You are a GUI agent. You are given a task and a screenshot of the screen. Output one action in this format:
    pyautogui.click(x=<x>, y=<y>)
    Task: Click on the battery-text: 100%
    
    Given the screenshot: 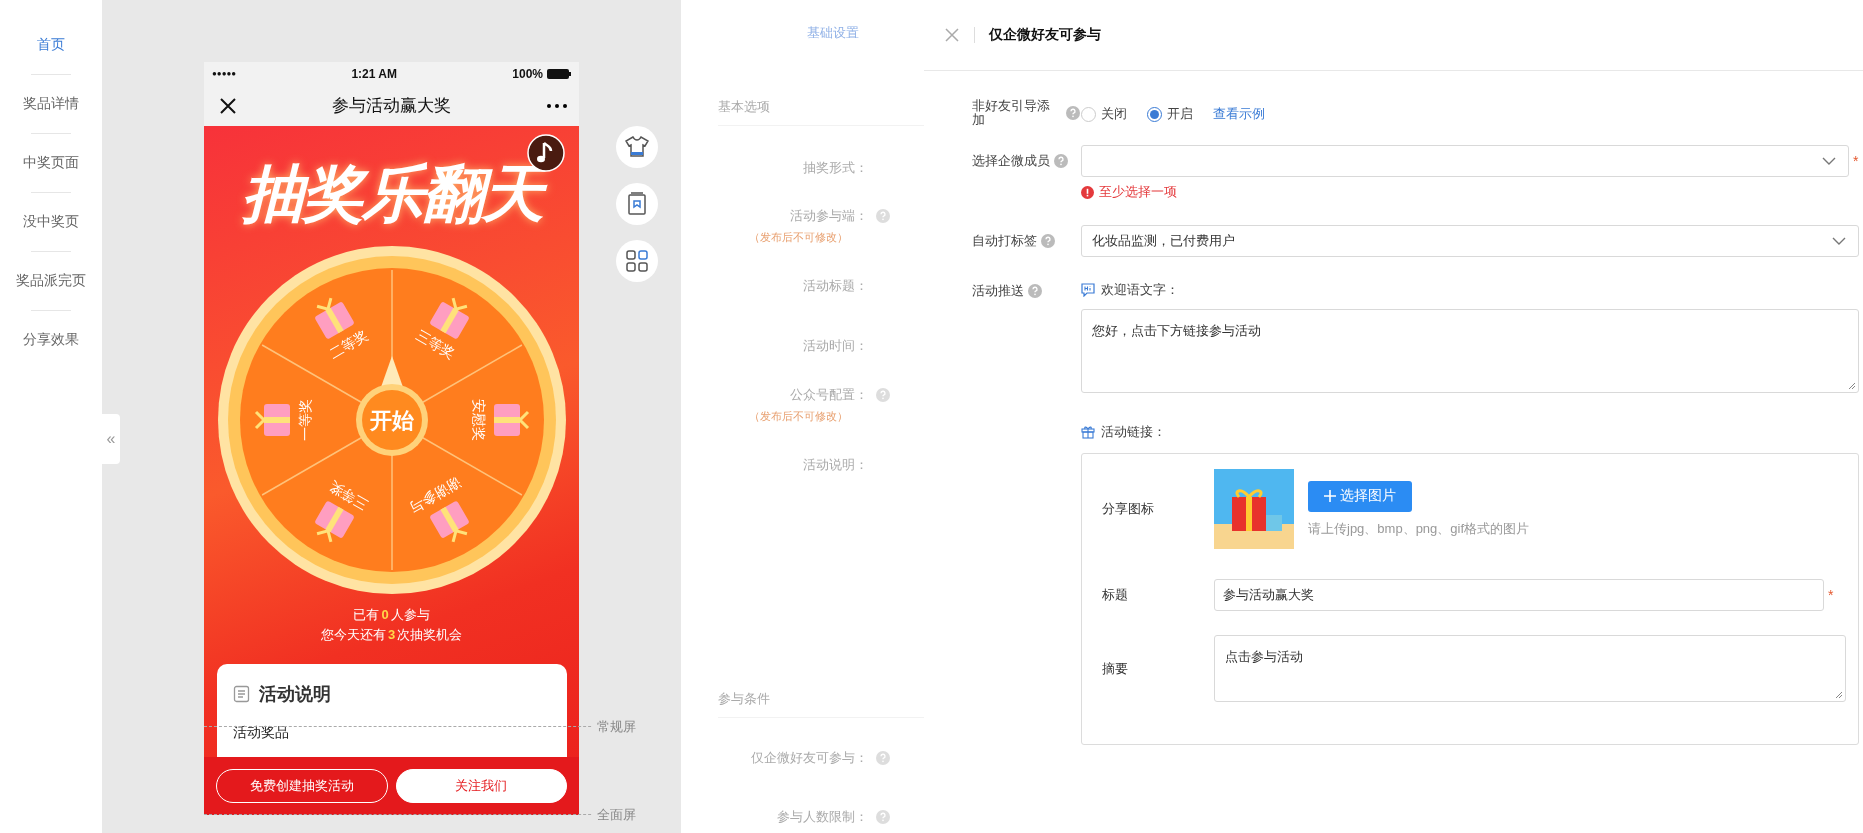 What is the action you would take?
    pyautogui.click(x=527, y=73)
    